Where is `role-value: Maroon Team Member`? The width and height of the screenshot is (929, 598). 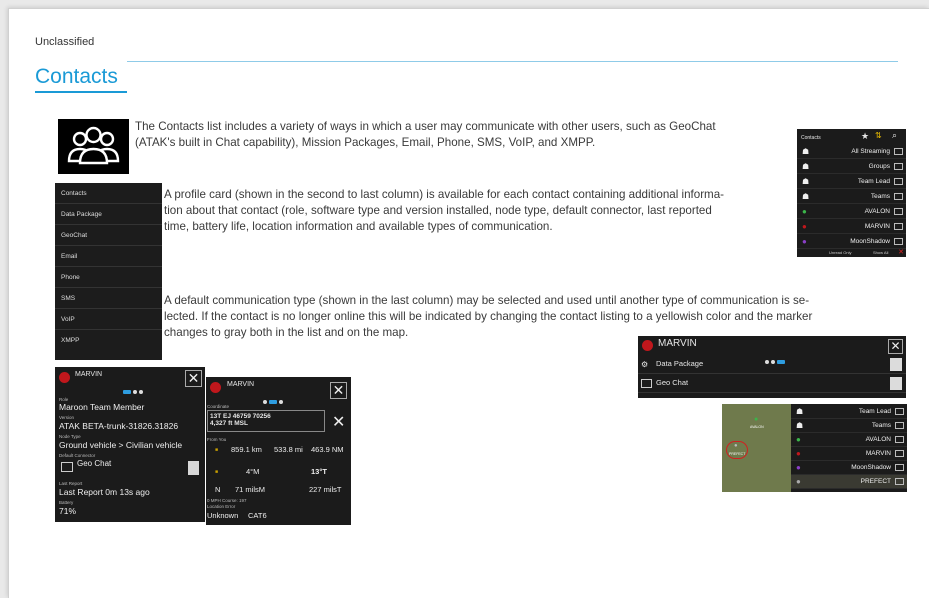 role-value: Maroon Team Member is located at coordinates (102, 407).